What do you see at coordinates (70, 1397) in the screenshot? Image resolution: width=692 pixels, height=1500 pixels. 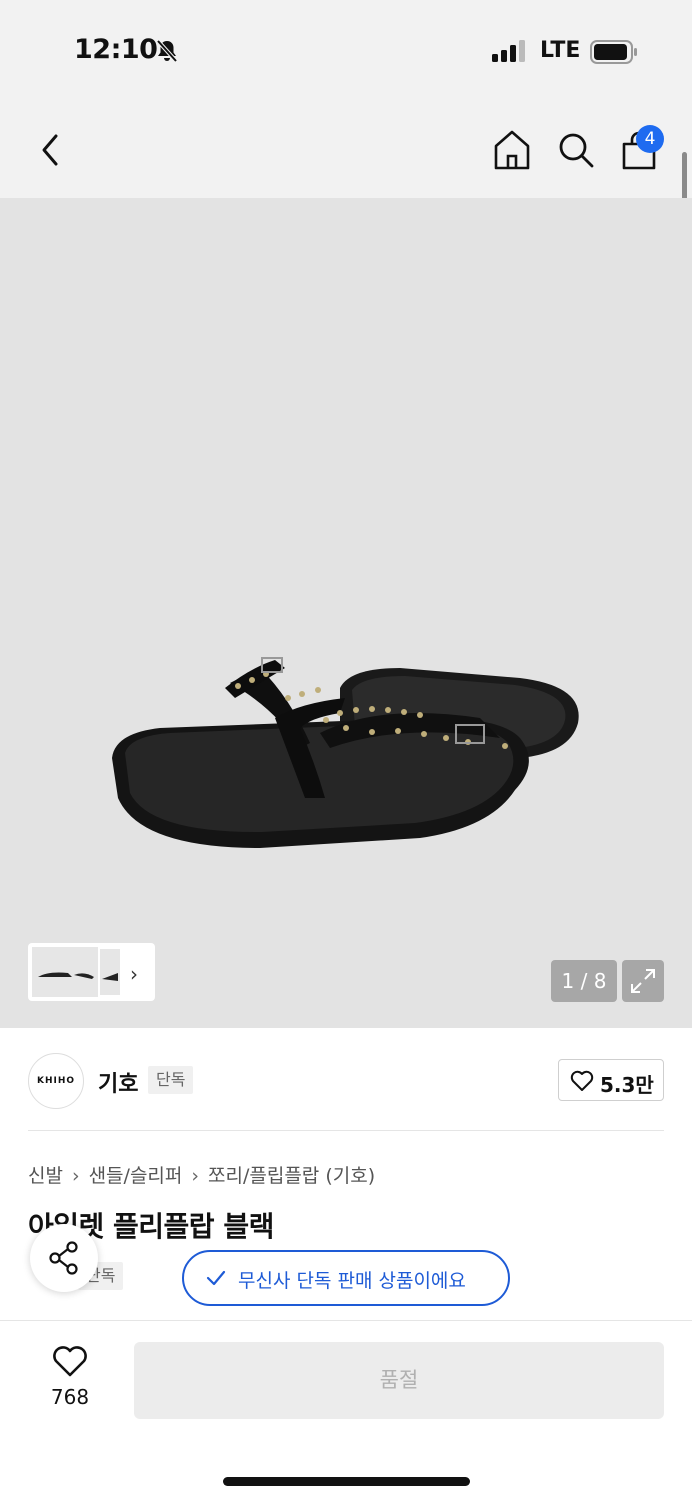 I see `wishlist-count: 768` at bounding box center [70, 1397].